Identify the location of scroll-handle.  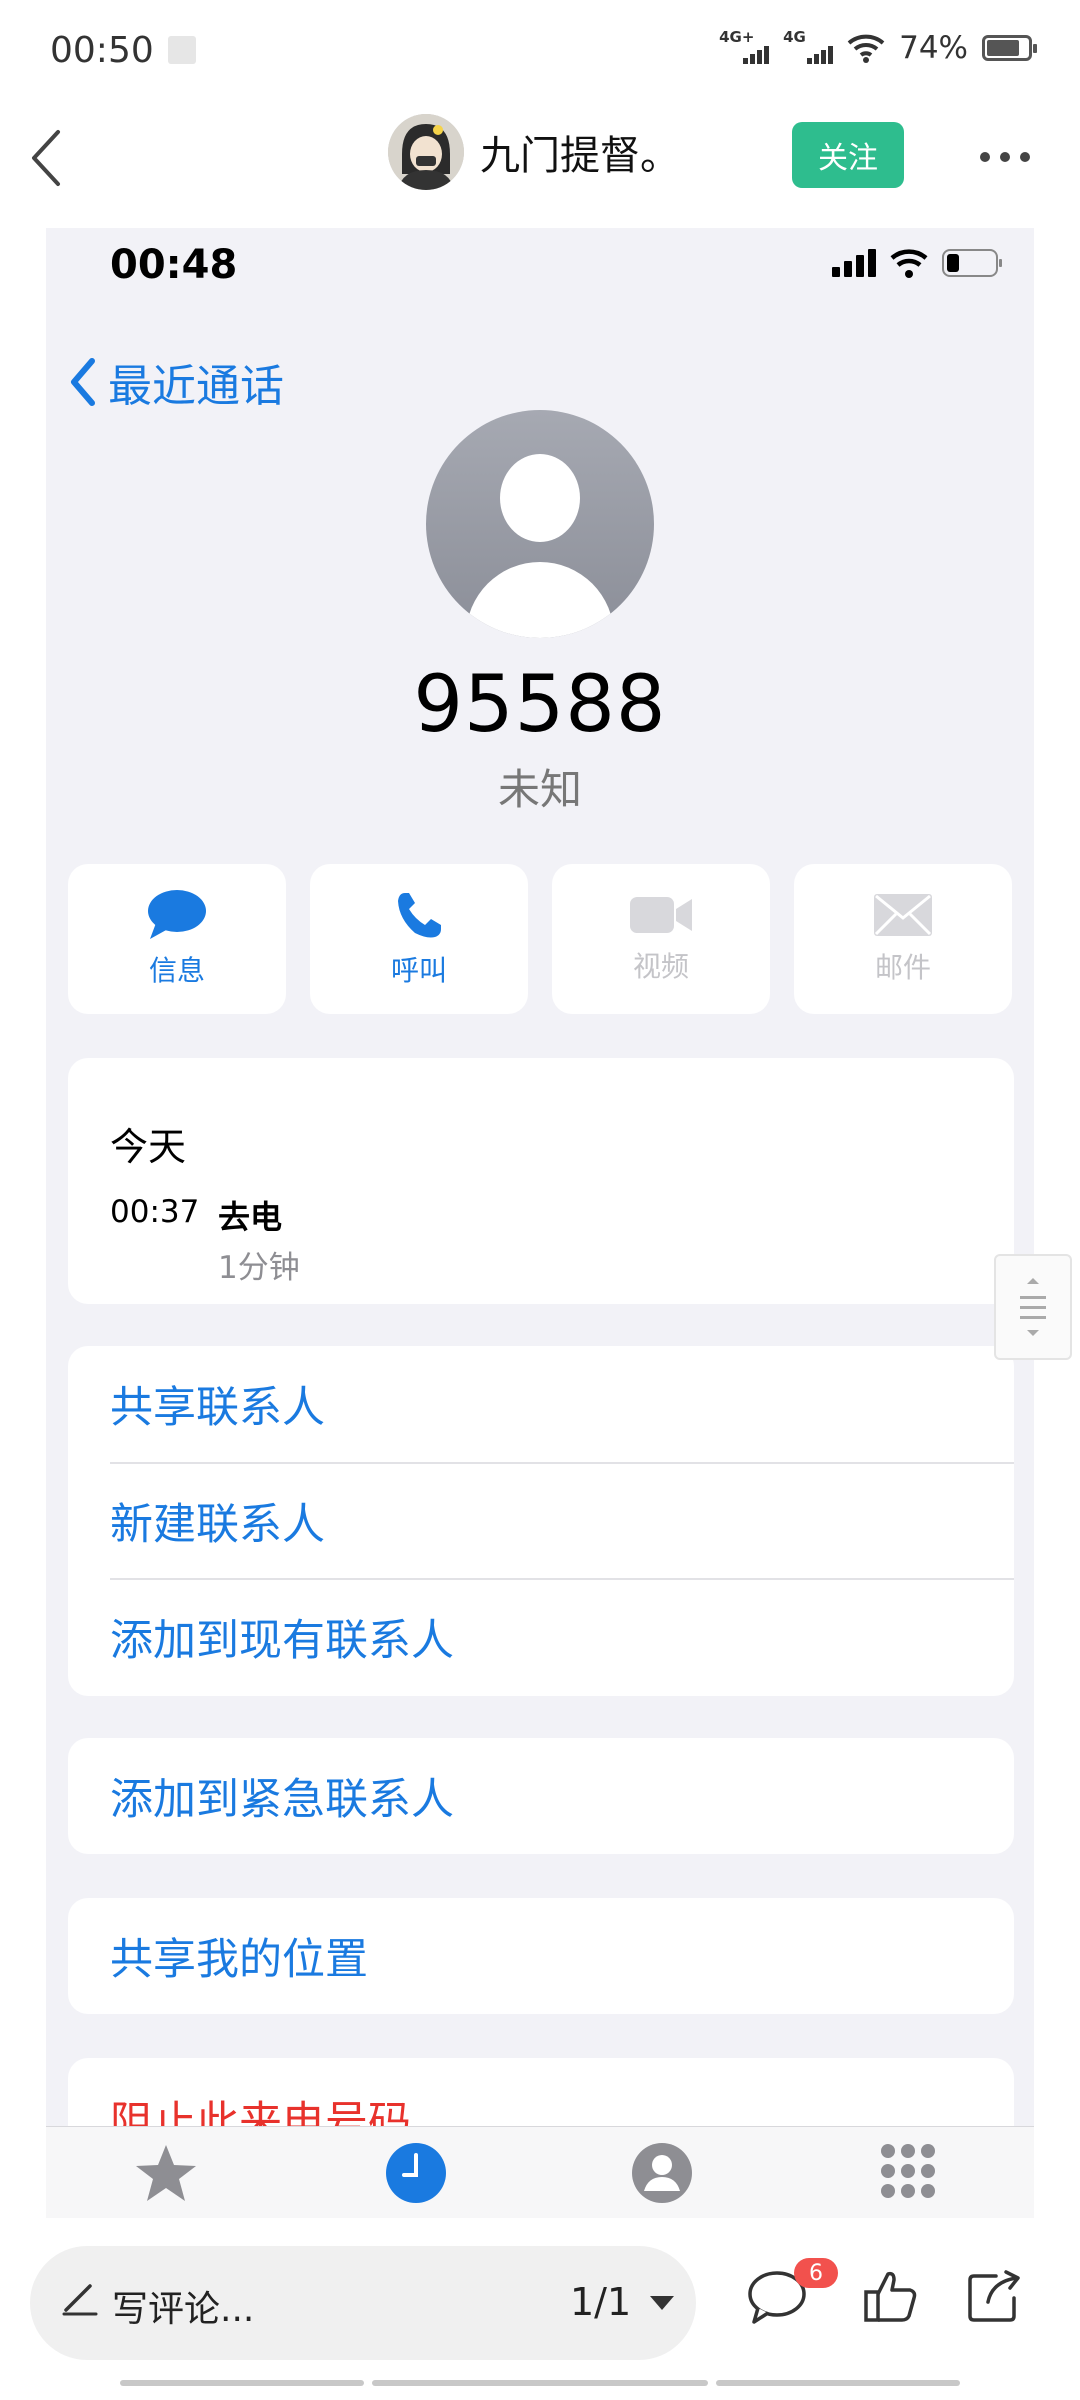
(1033, 1307).